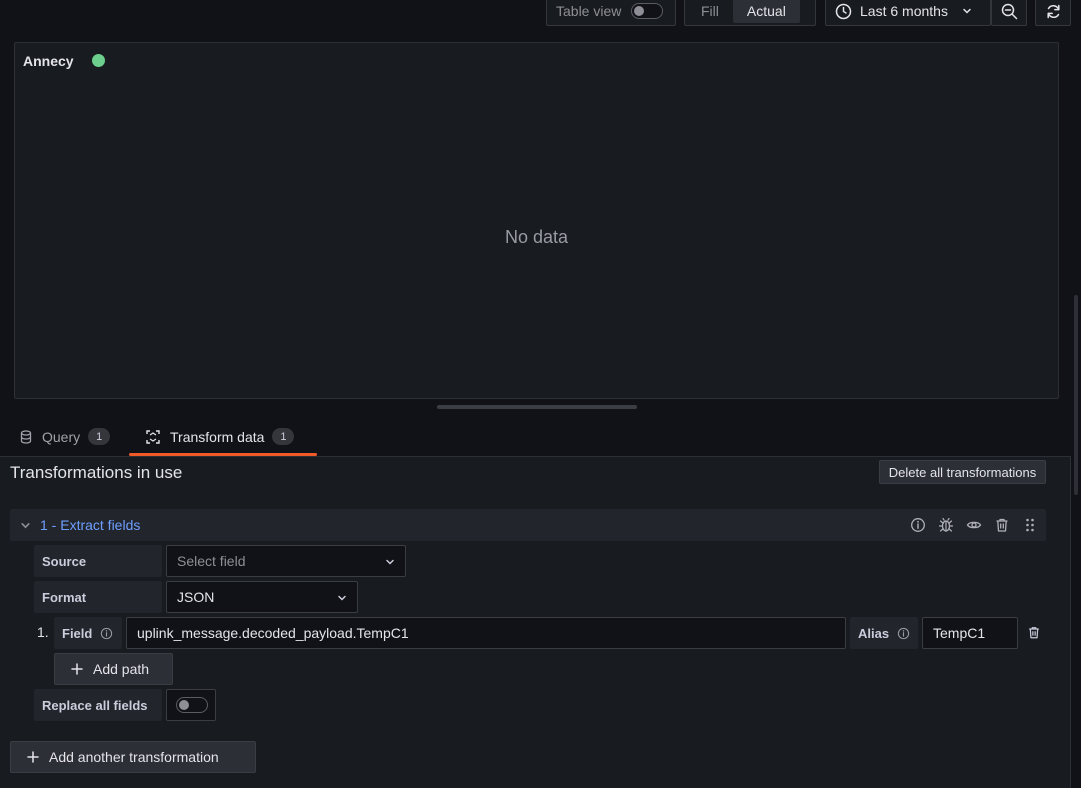  I want to click on time-range-label: Last 6 months, so click(904, 11).